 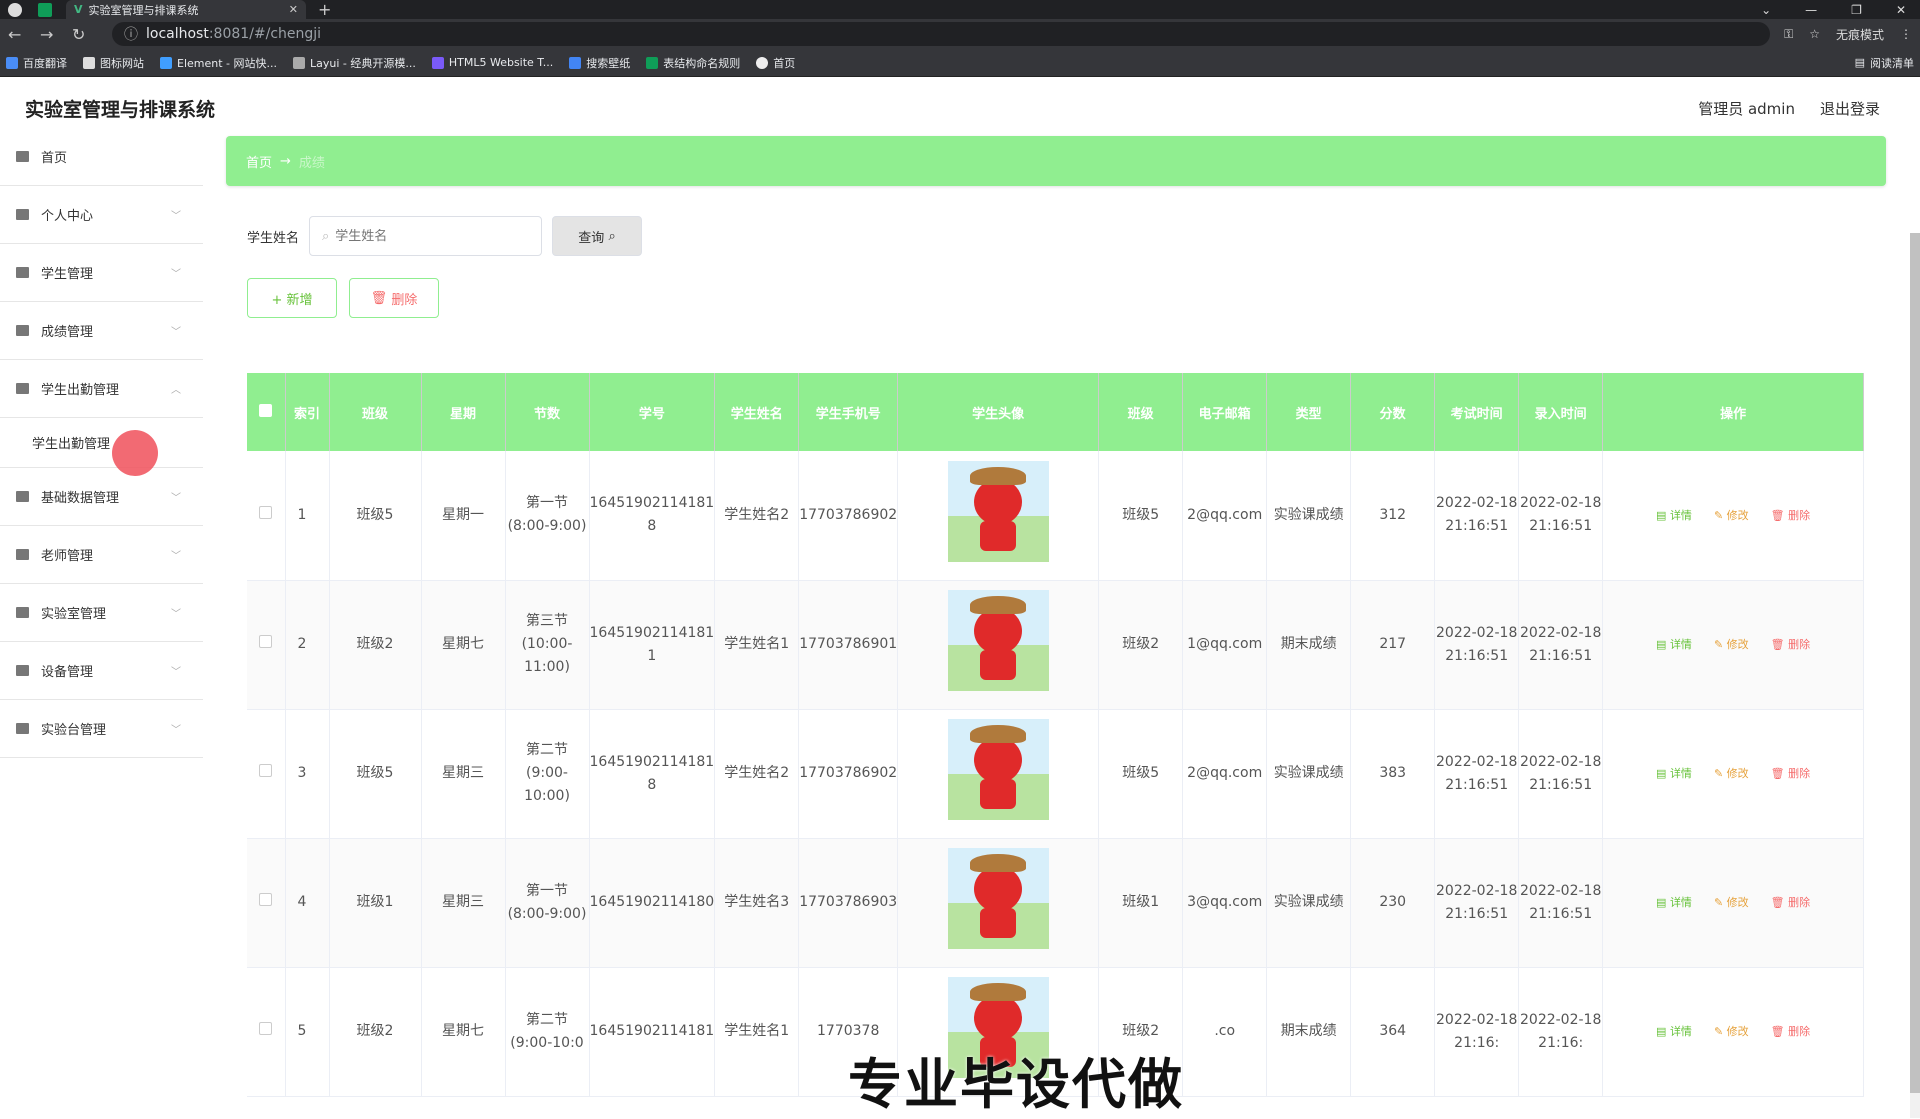 What do you see at coordinates (88, 34) in the screenshot?
I see `reload-icon: ↻` at bounding box center [88, 34].